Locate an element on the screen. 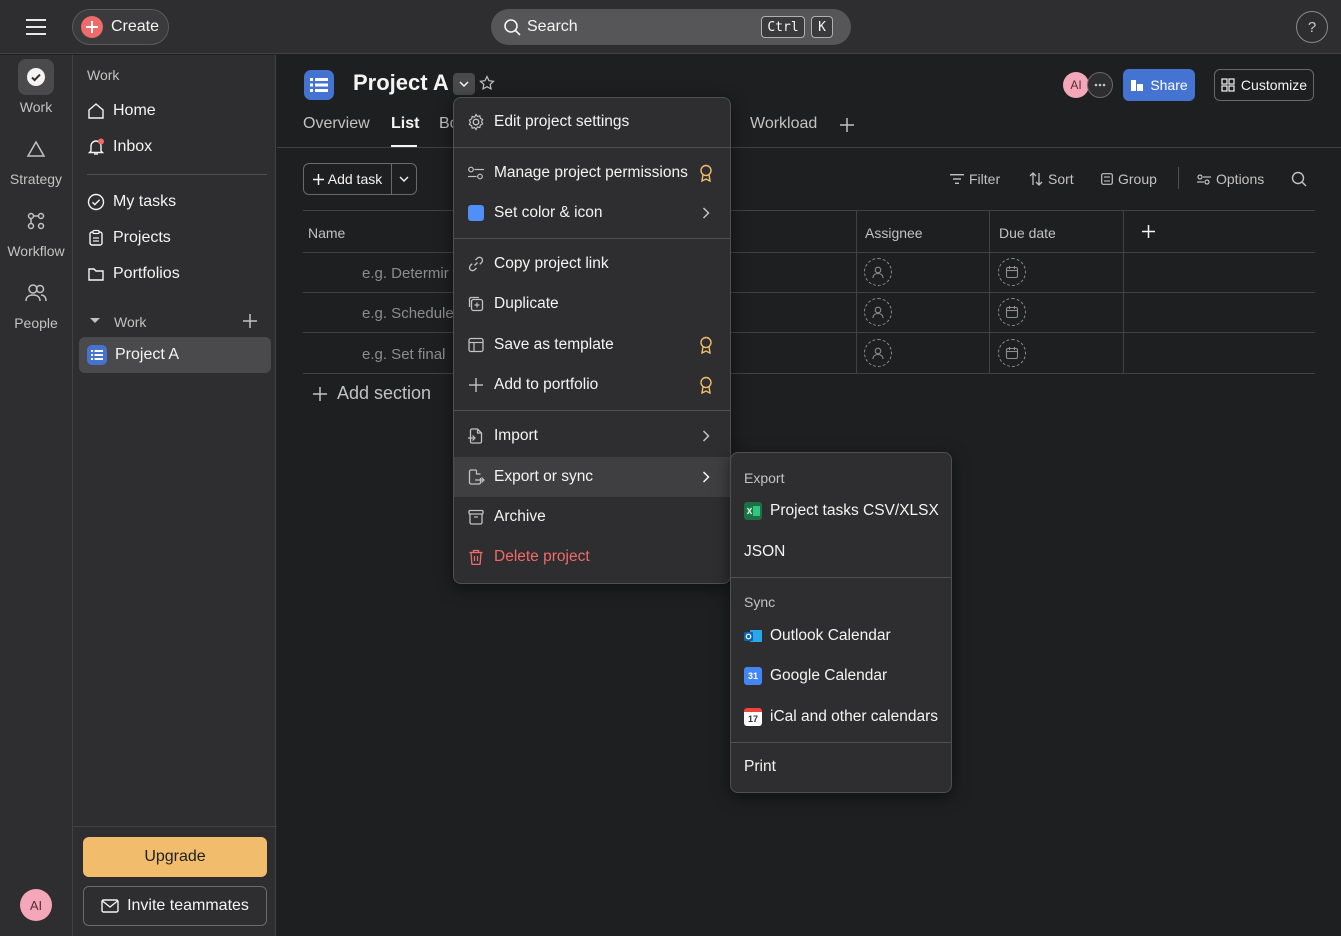  menu-item-copy-project-link: Copy project link is located at coordinates (592, 264).